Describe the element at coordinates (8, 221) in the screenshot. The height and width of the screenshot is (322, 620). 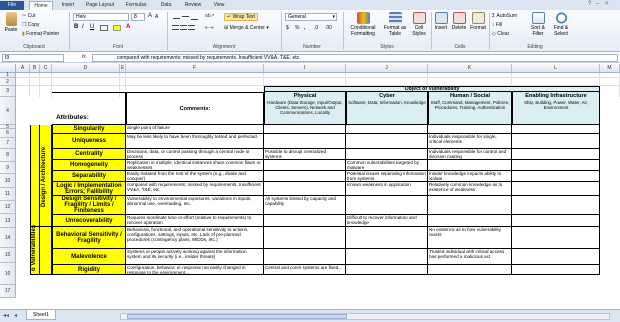
I see `row-header-13: 13` at that location.